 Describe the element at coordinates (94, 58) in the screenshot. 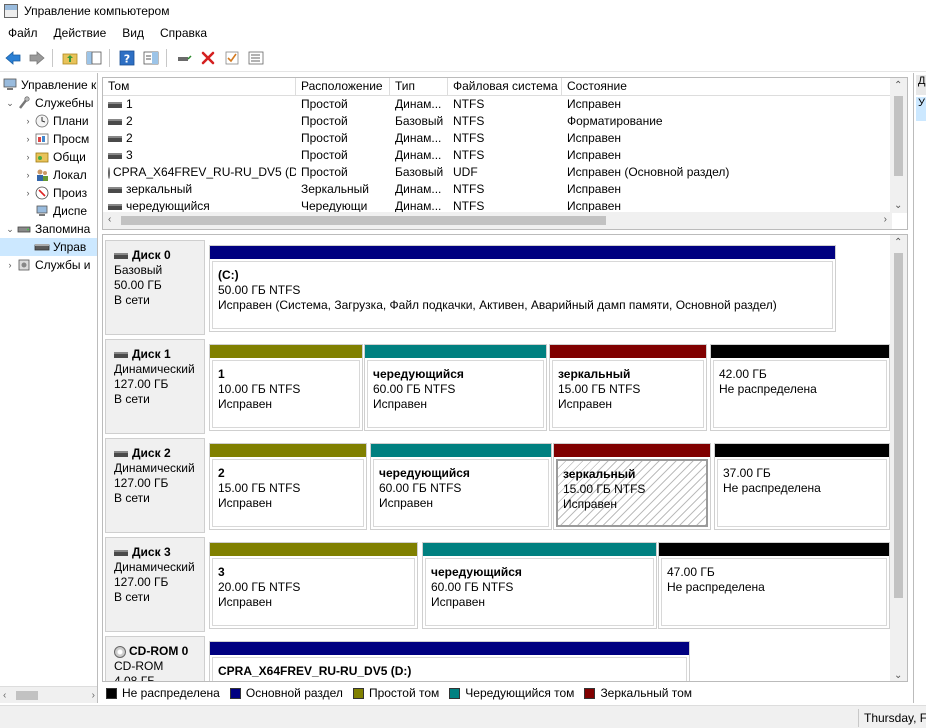

I see `show-tree-icon` at that location.